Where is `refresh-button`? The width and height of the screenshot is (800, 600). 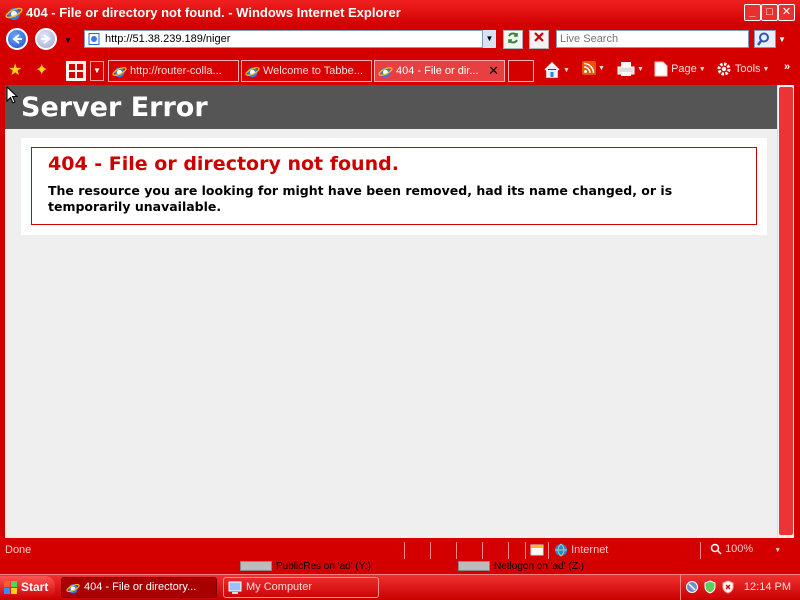
refresh-button is located at coordinates (513, 39).